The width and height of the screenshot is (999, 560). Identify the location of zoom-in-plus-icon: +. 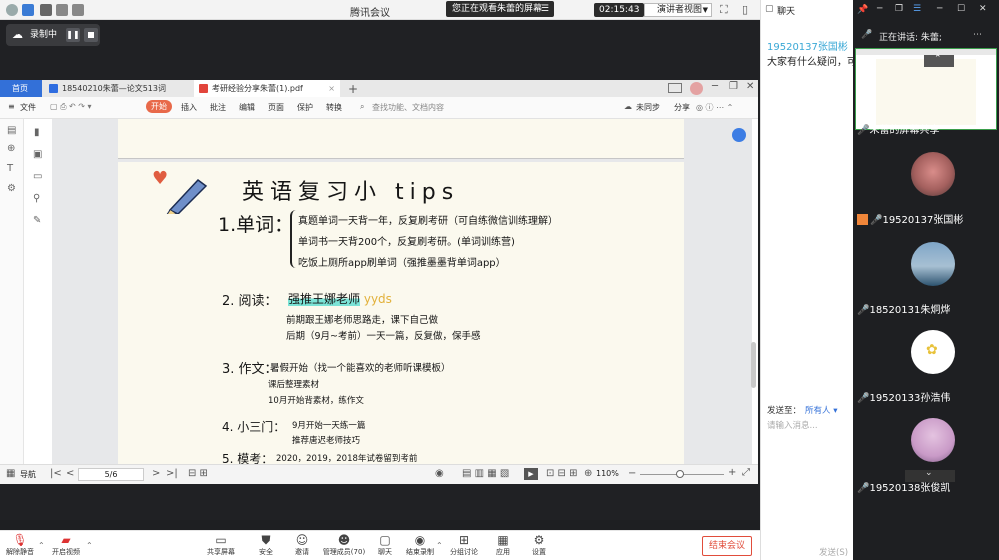
(732, 472).